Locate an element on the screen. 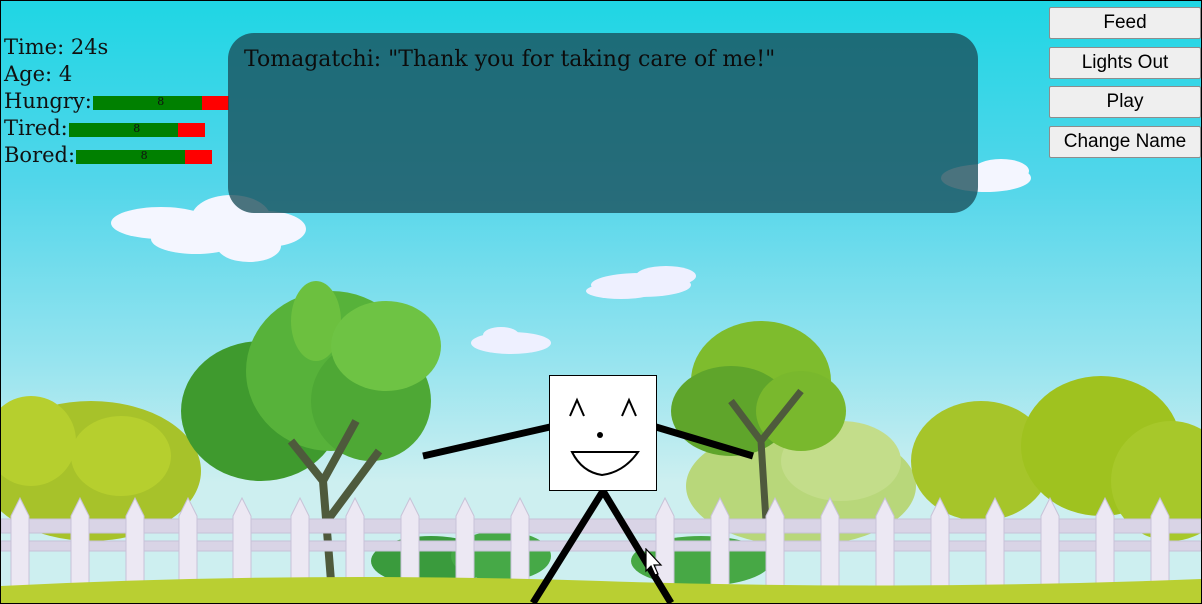  time-stat: Time: 24s is located at coordinates (116, 47).